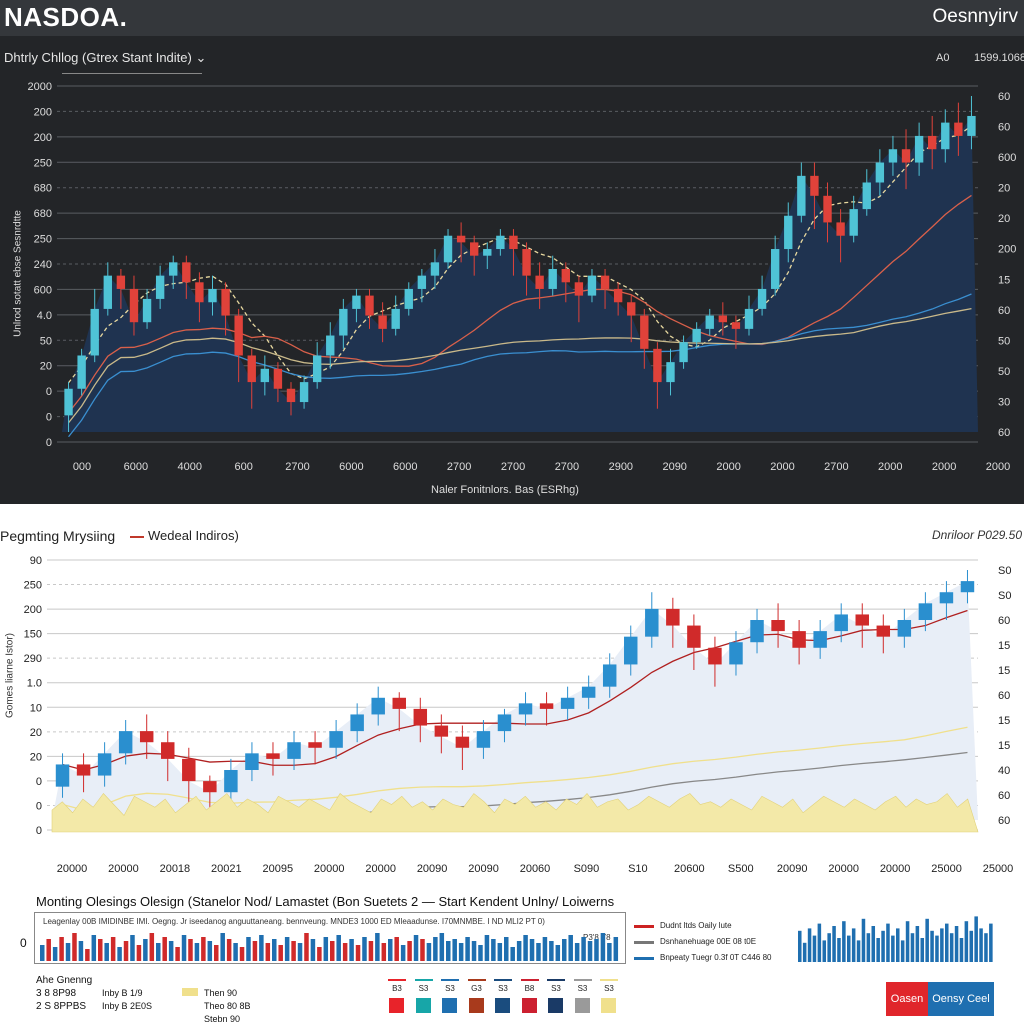  I want to click on x-tick-label: 25000, so click(998, 869).